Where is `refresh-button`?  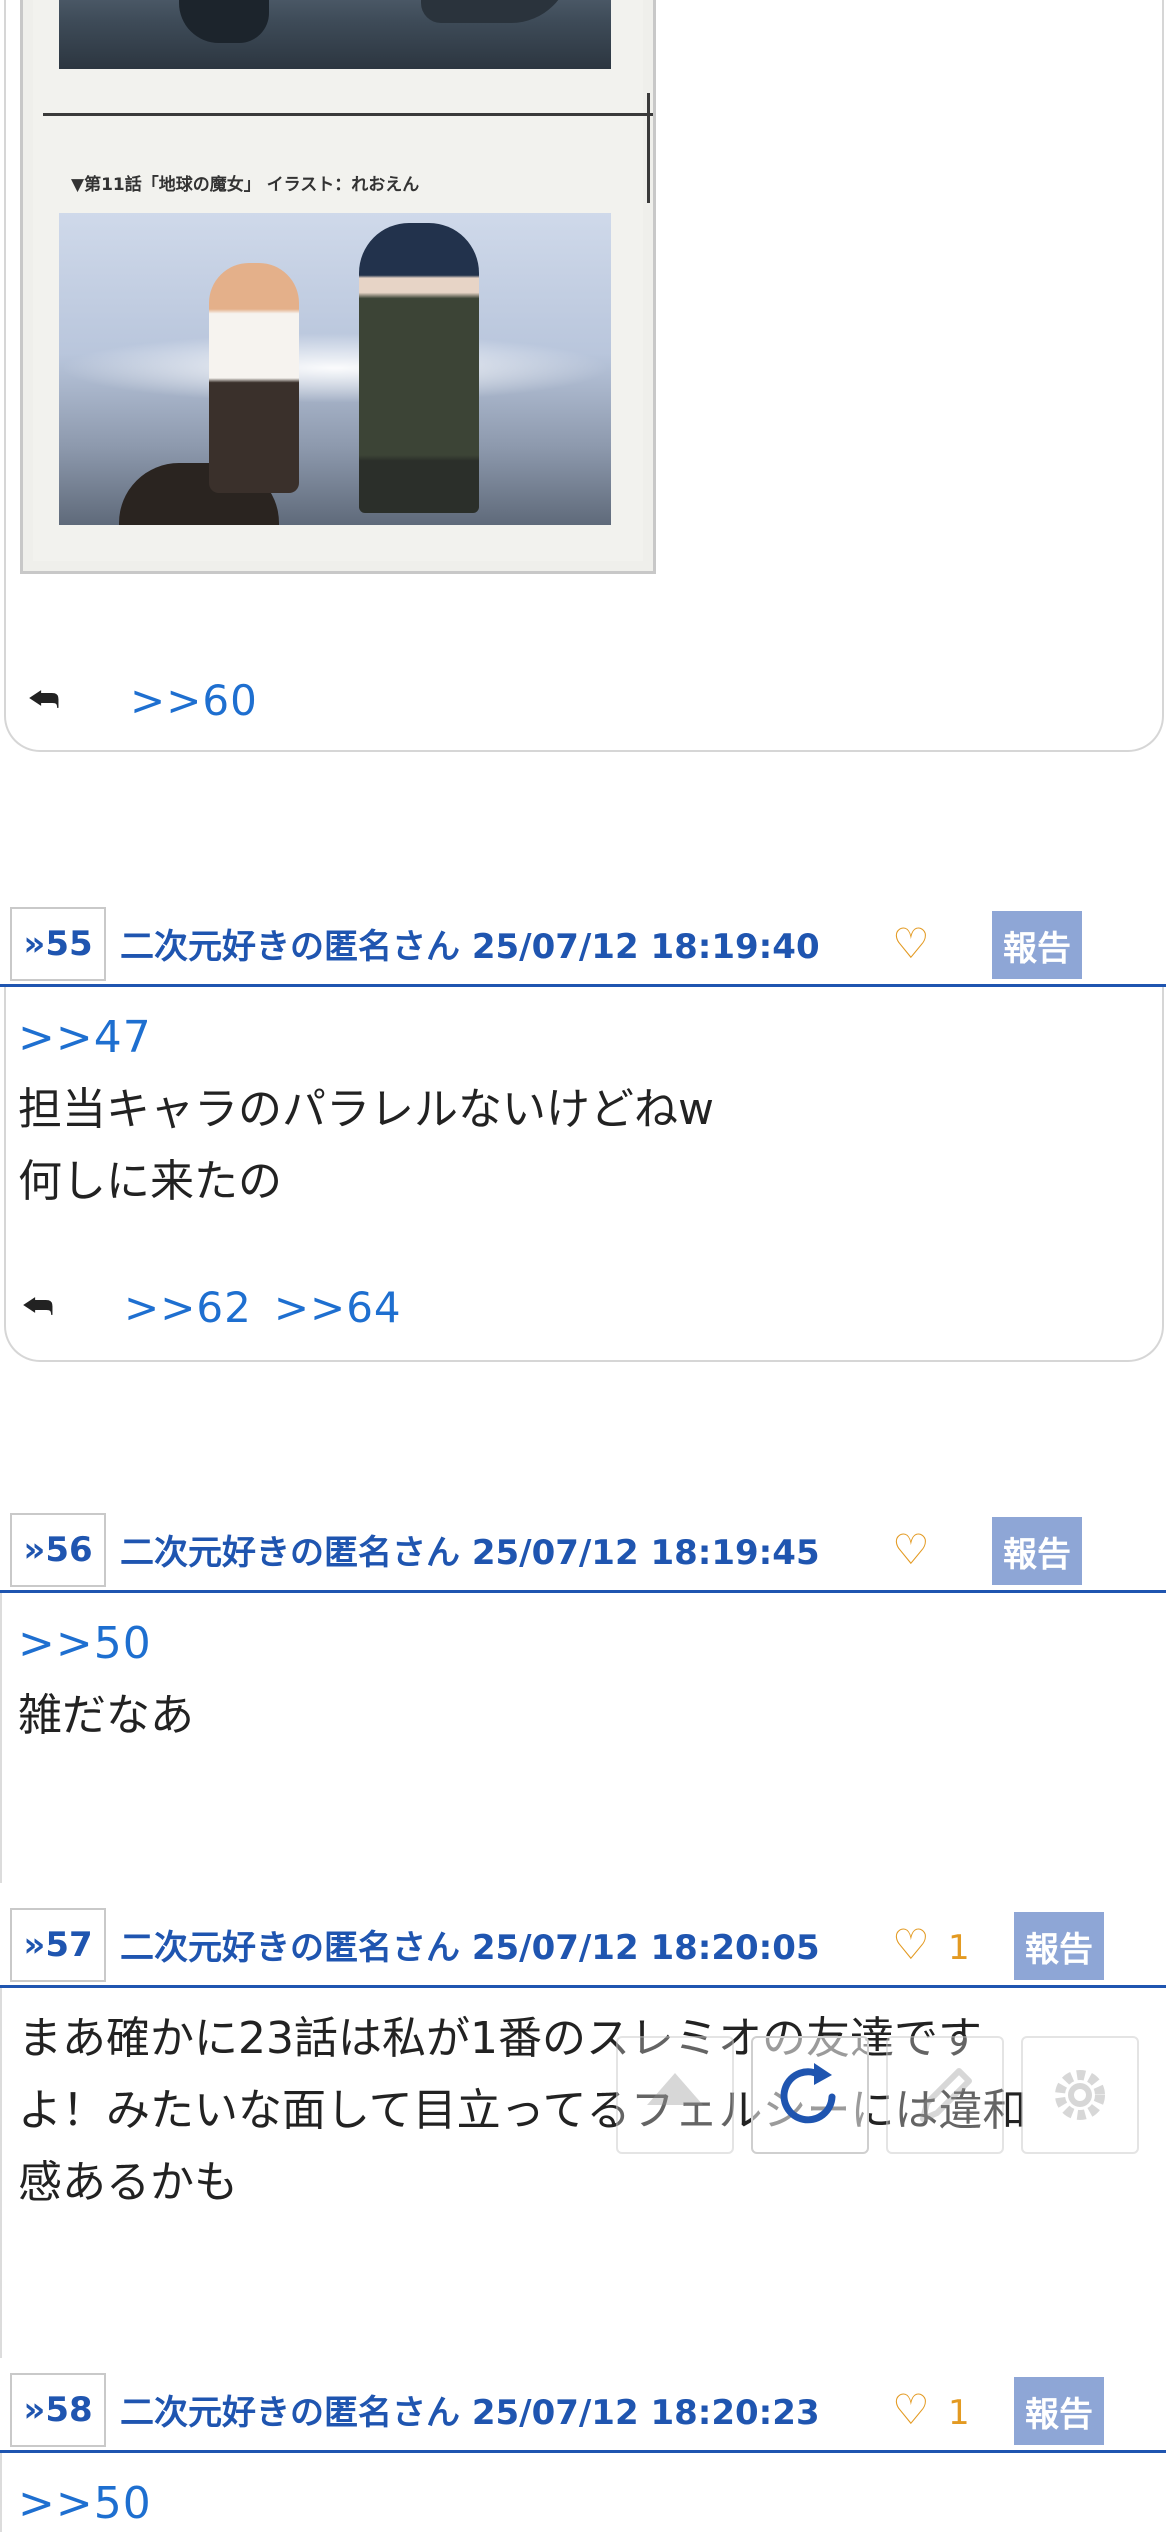 refresh-button is located at coordinates (810, 2095).